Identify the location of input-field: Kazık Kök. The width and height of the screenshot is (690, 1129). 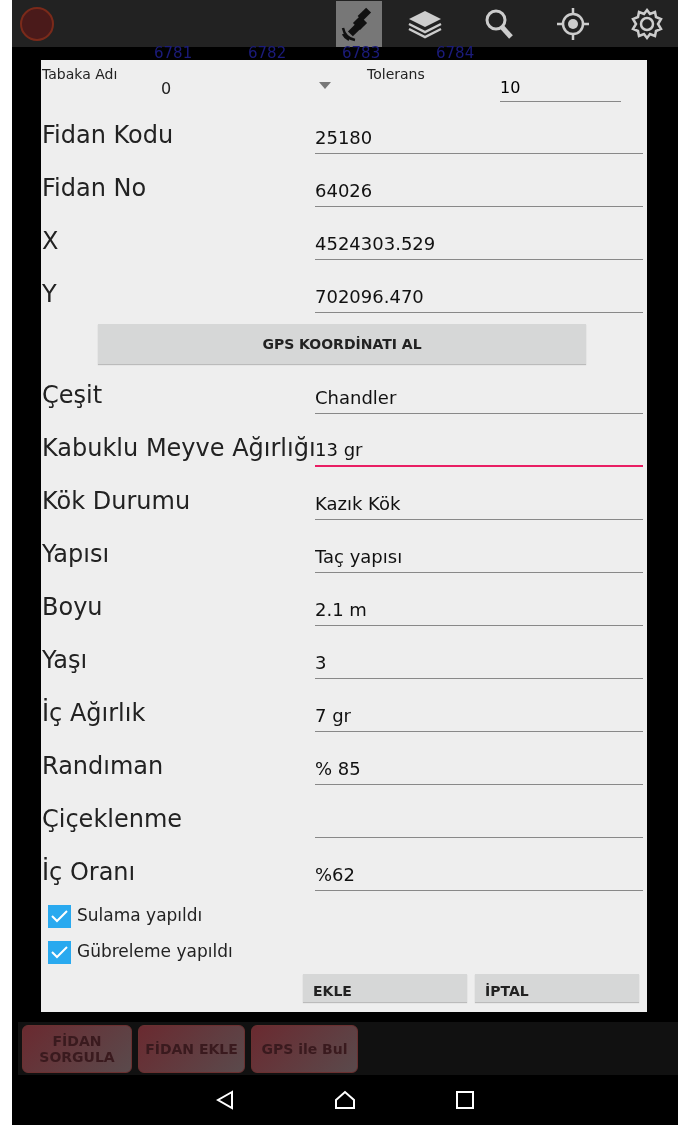
(479, 500).